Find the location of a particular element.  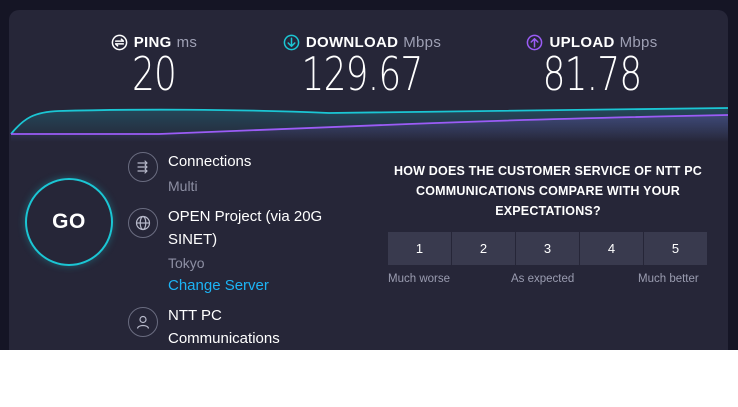

ping-value: 20 is located at coordinates (154, 74).